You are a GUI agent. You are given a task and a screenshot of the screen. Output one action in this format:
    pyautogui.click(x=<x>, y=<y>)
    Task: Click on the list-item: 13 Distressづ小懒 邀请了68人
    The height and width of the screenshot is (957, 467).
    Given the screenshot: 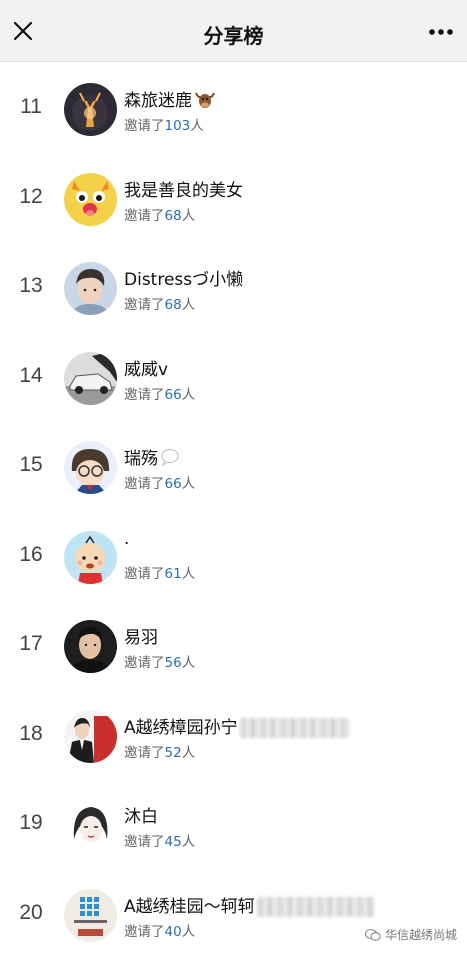 What is the action you would take?
    pyautogui.click(x=233, y=286)
    